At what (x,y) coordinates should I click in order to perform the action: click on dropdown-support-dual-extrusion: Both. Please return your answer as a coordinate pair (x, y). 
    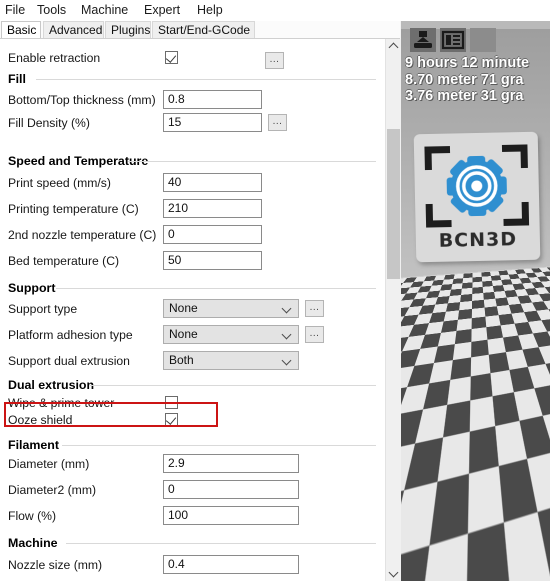
    Looking at the image, I should click on (231, 360).